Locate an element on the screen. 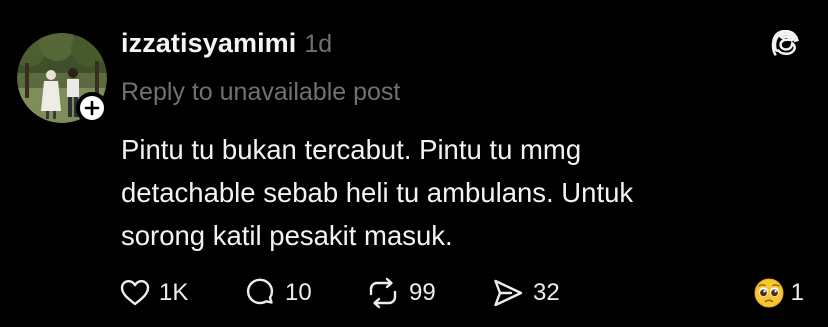 This screenshot has width=828, height=327. username-link: izzatisyamimi is located at coordinates (208, 43).